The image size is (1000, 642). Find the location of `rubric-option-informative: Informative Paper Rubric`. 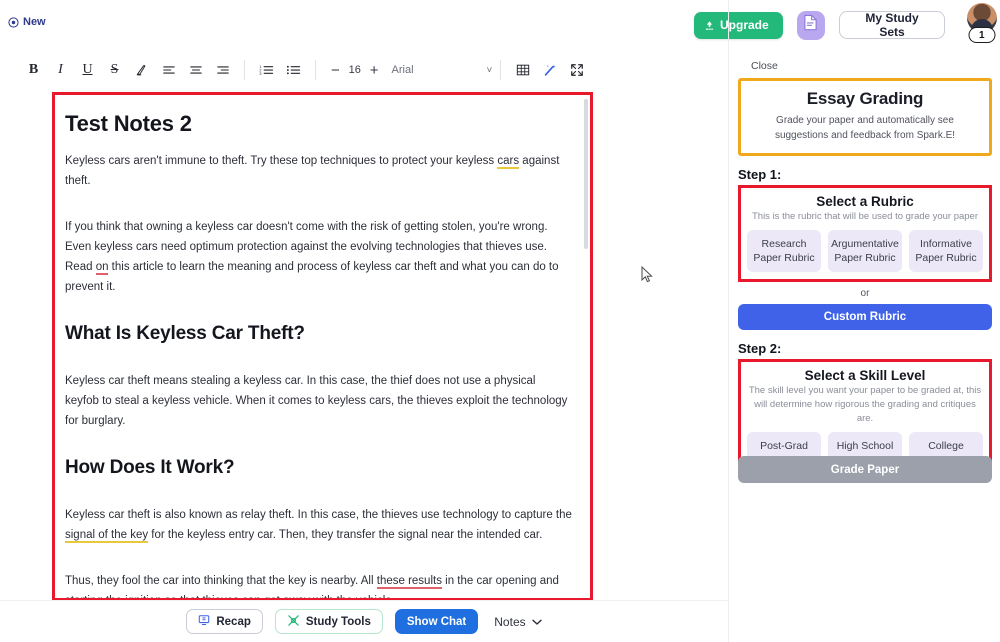

rubric-option-informative: Informative Paper Rubric is located at coordinates (946, 251).